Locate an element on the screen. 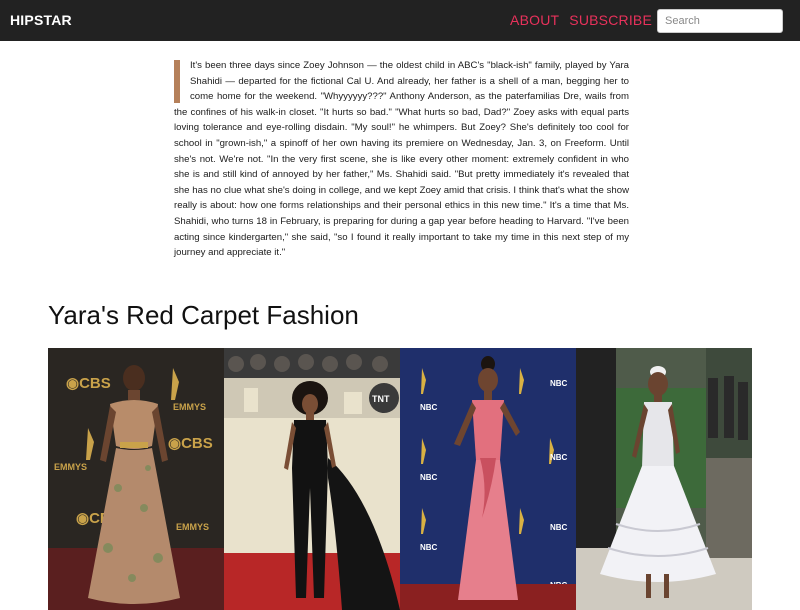 The image size is (800, 610). gallery-photo-2: TNT is located at coordinates (312, 479).